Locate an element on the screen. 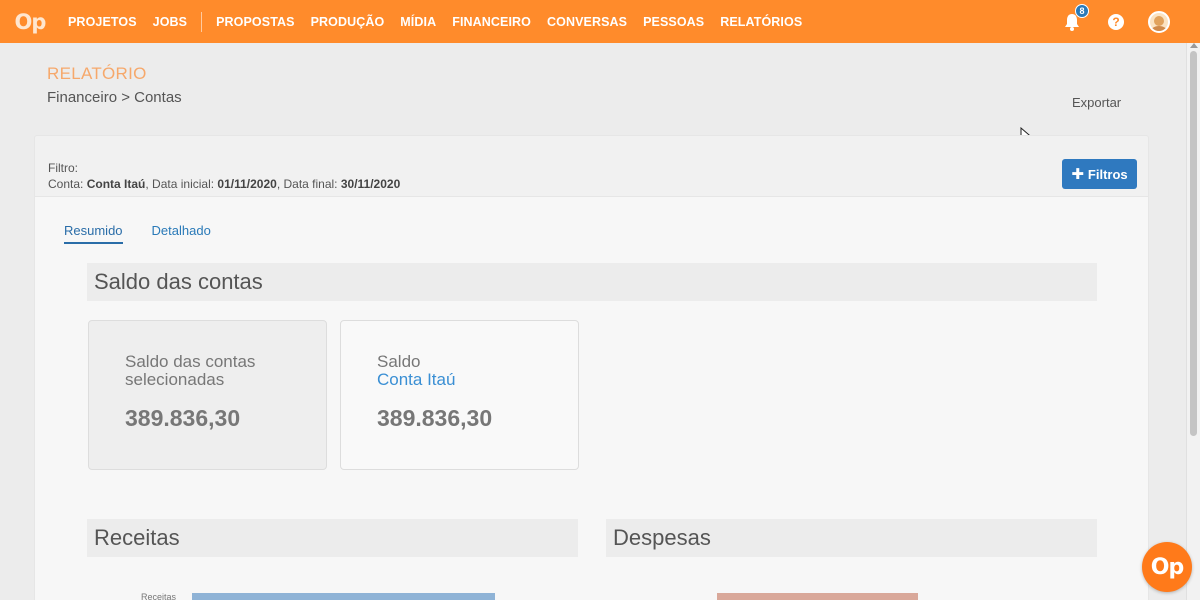 The image size is (1200, 600). add-filters-button: ✚ Filtros is located at coordinates (1099, 174).